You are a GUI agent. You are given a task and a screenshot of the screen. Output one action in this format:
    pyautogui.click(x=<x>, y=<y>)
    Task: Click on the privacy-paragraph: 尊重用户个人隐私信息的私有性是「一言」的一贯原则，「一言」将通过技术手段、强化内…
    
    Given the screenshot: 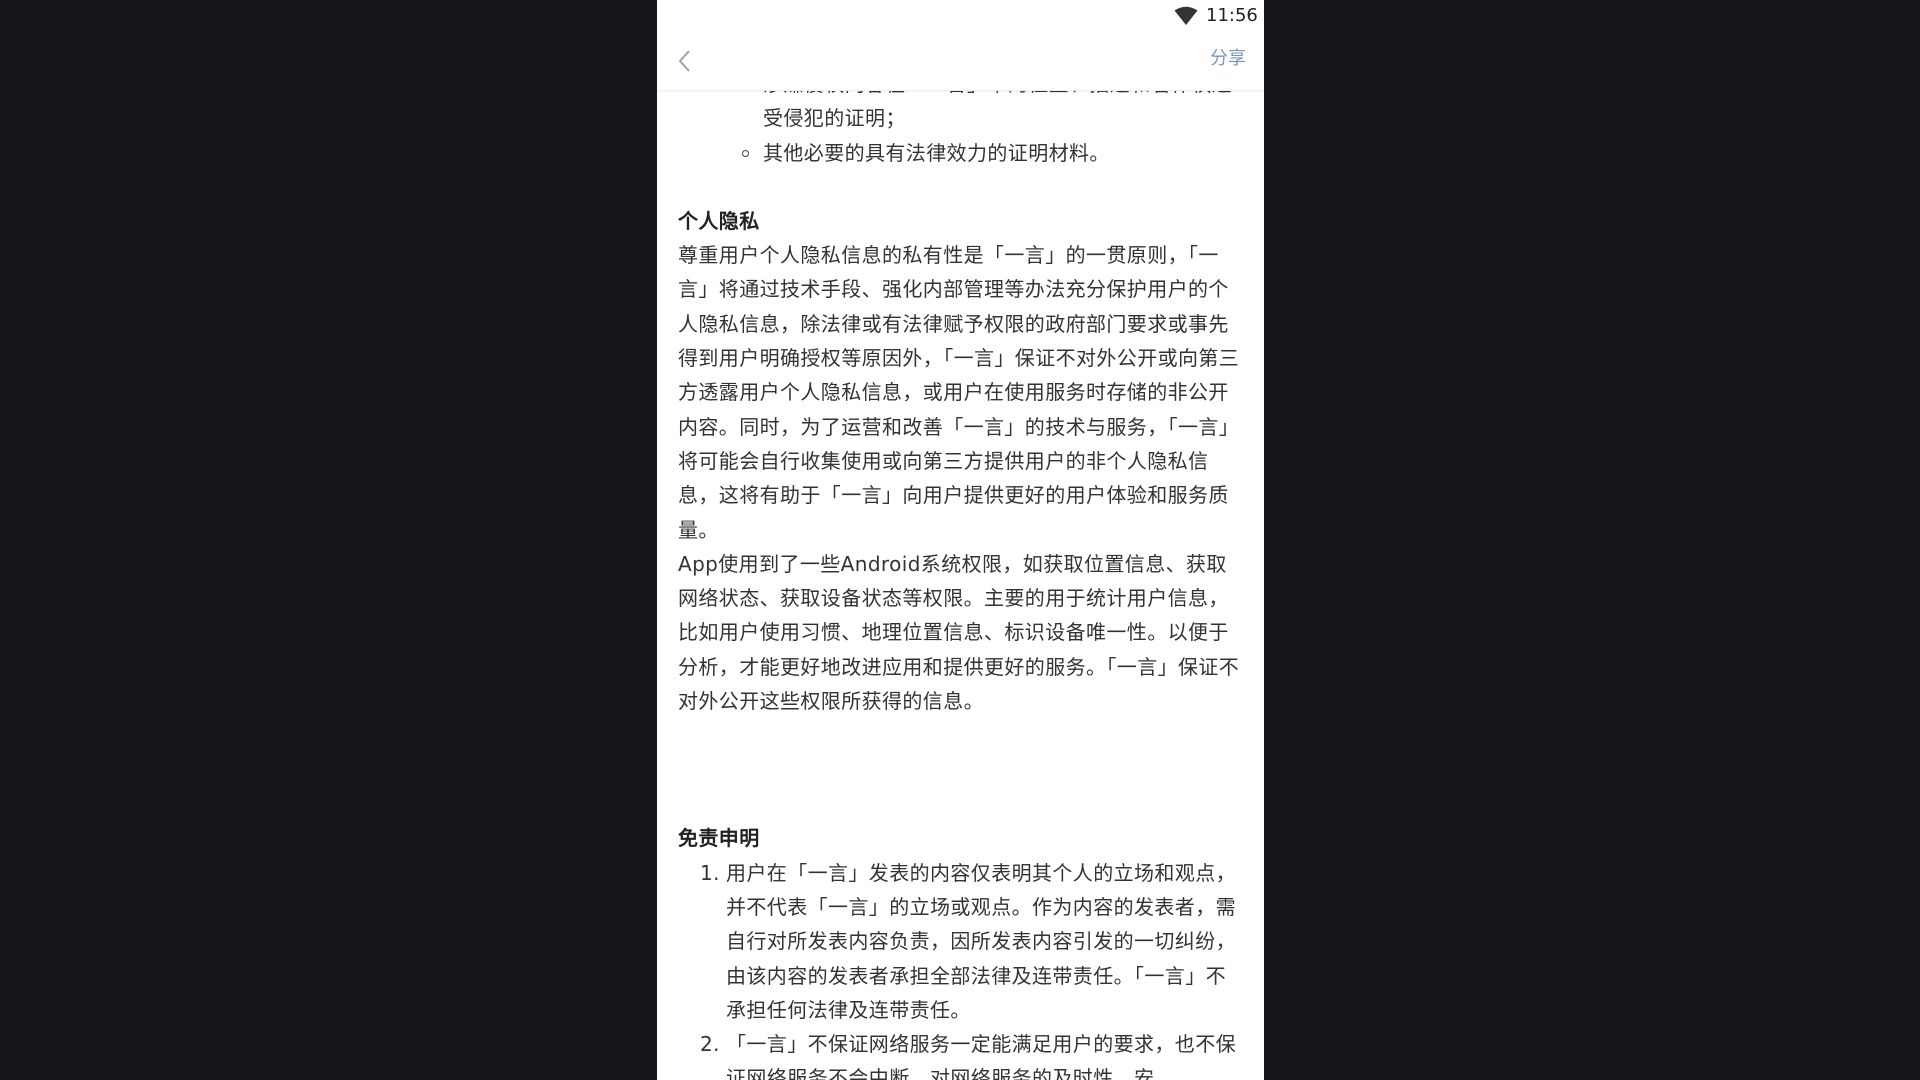 What is the action you would take?
    pyautogui.click(x=959, y=392)
    